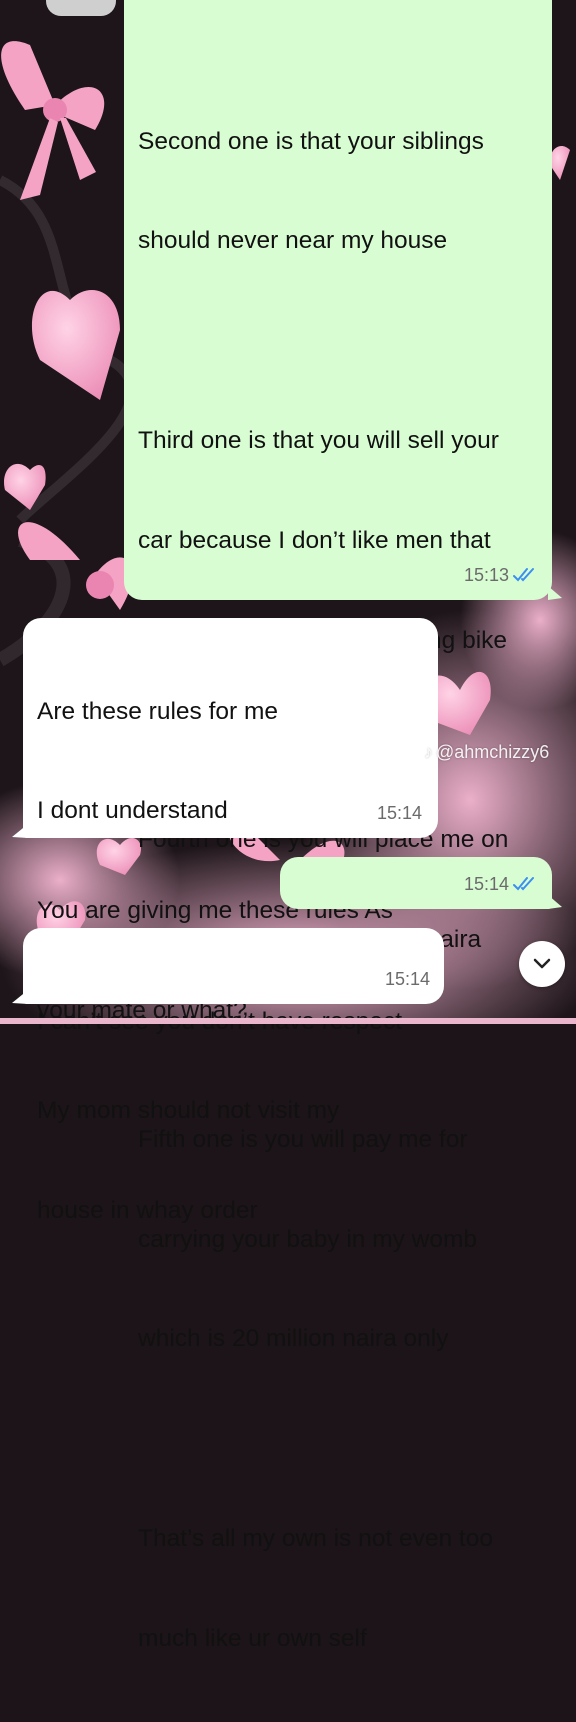  Describe the element at coordinates (428, 752) in the screenshot. I see `tiktok-icon: ♪` at that location.